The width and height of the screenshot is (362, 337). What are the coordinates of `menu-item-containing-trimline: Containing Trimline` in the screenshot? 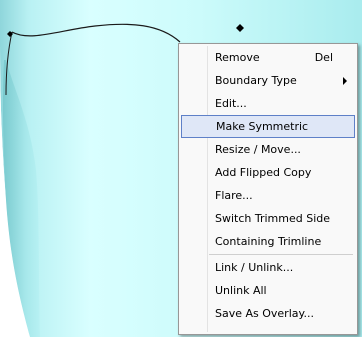 It's located at (268, 241).